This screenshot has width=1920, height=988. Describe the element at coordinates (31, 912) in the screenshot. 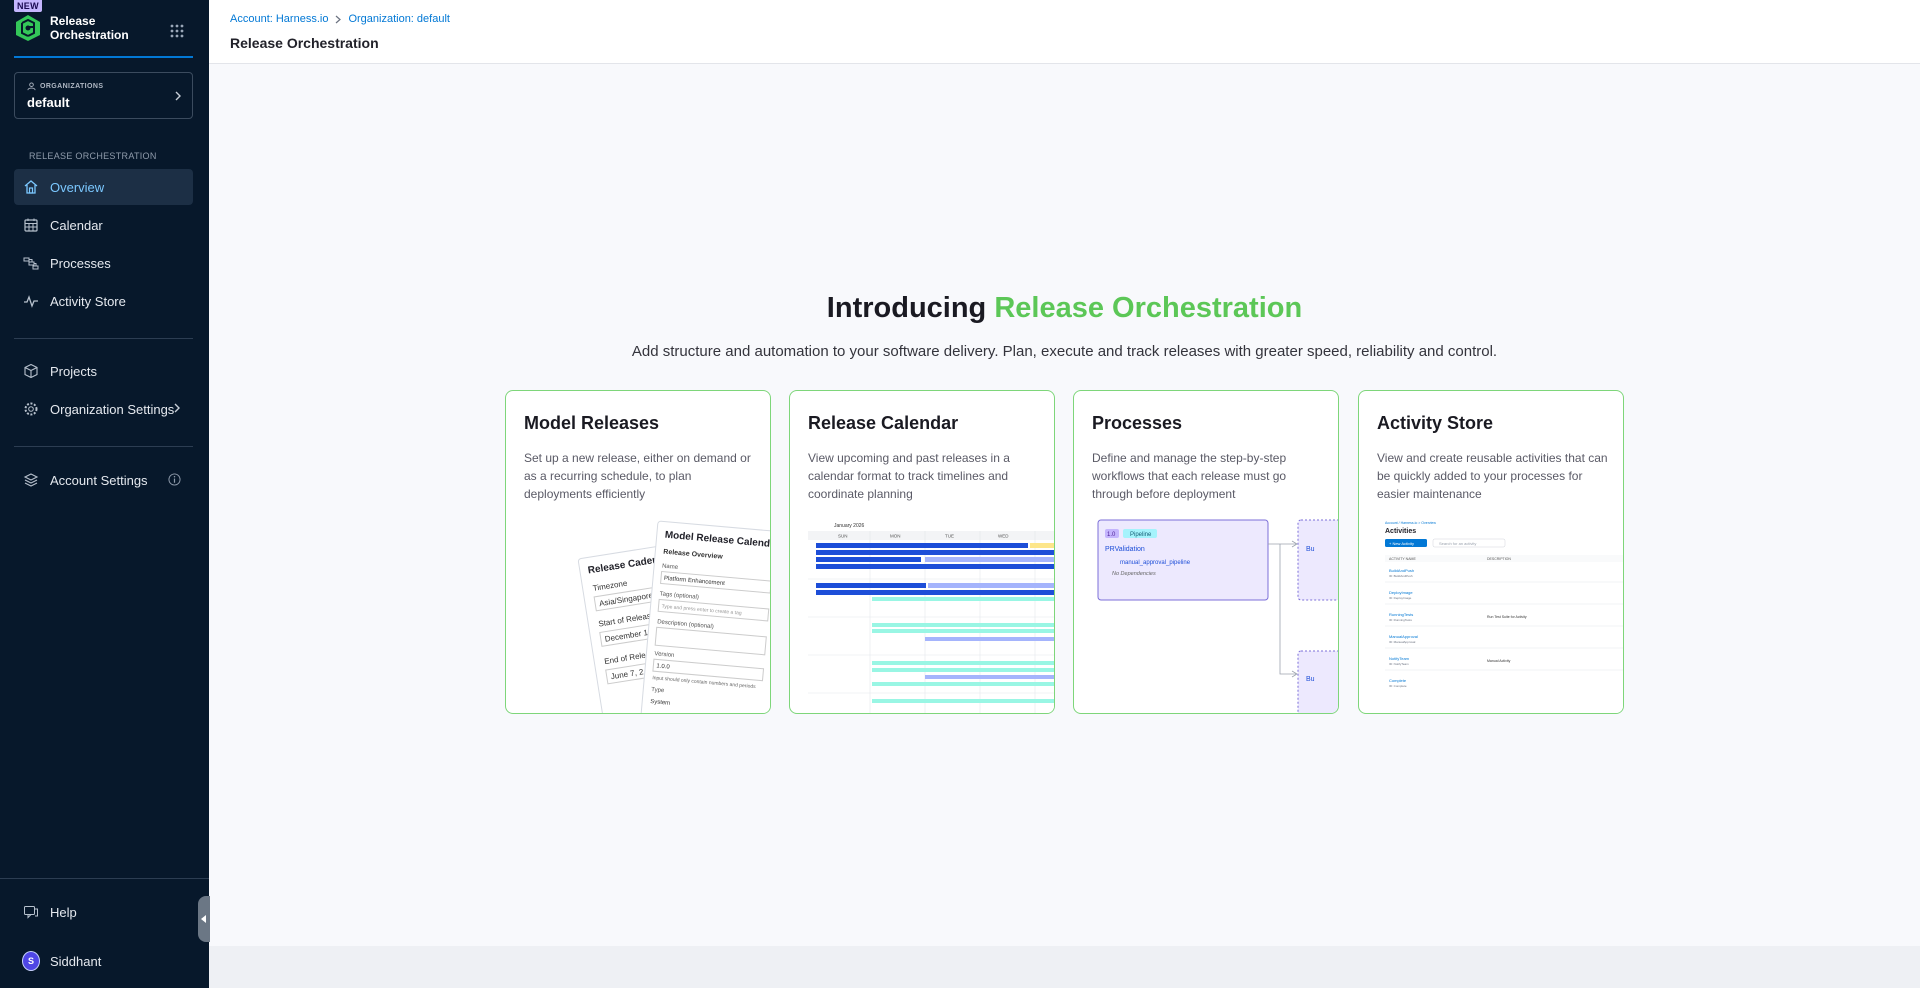

I see `help-chat-icon` at that location.